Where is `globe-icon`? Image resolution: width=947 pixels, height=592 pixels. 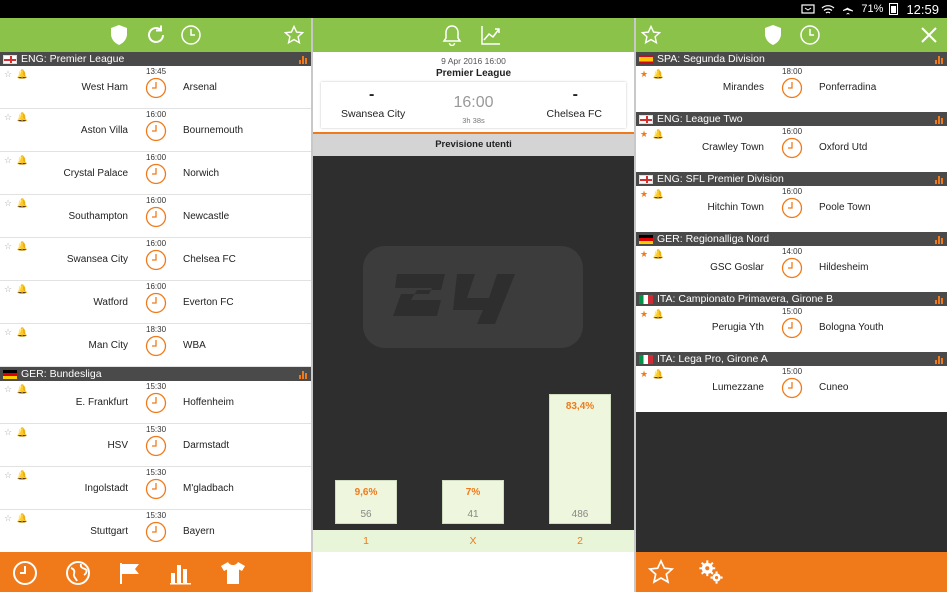
globe-icon is located at coordinates (78, 573).